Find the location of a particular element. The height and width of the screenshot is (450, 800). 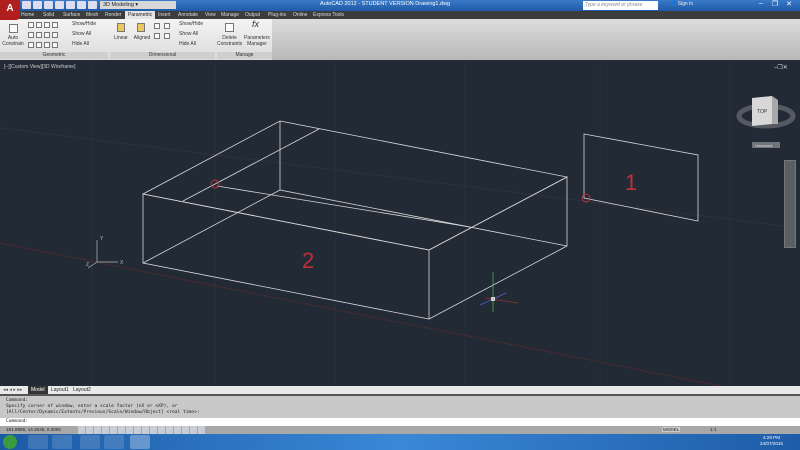

minimize-button: – is located at coordinates (761, 4).